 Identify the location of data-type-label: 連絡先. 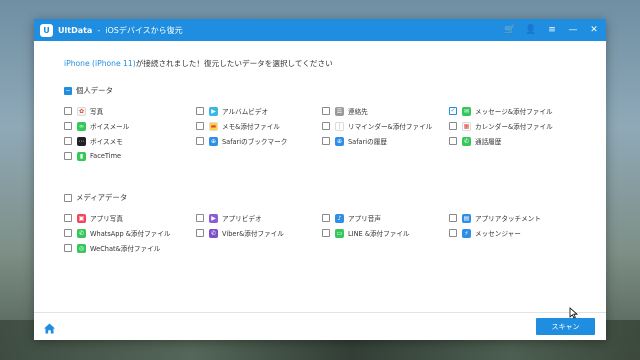
(358, 112).